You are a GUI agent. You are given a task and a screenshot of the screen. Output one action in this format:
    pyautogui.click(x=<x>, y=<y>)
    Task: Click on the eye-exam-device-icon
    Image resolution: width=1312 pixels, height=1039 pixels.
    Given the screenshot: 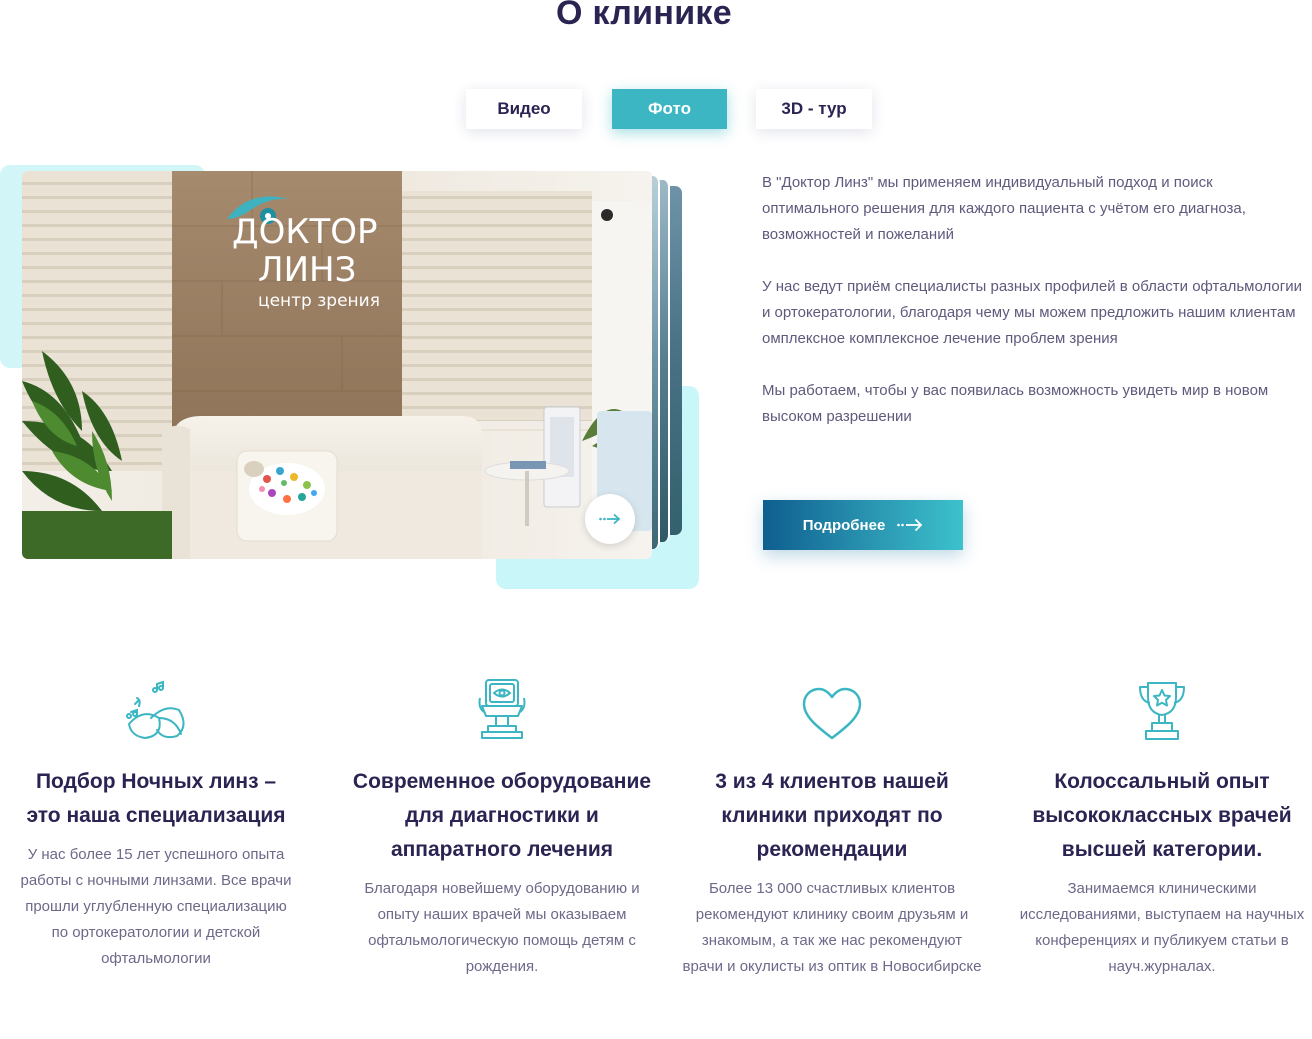 What is the action you would take?
    pyautogui.click(x=502, y=709)
    